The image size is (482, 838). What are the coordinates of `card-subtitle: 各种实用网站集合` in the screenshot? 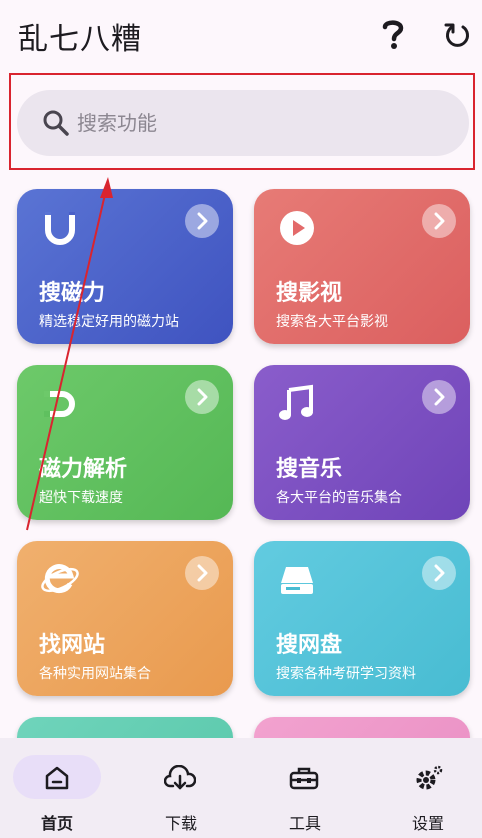 It's located at (95, 674).